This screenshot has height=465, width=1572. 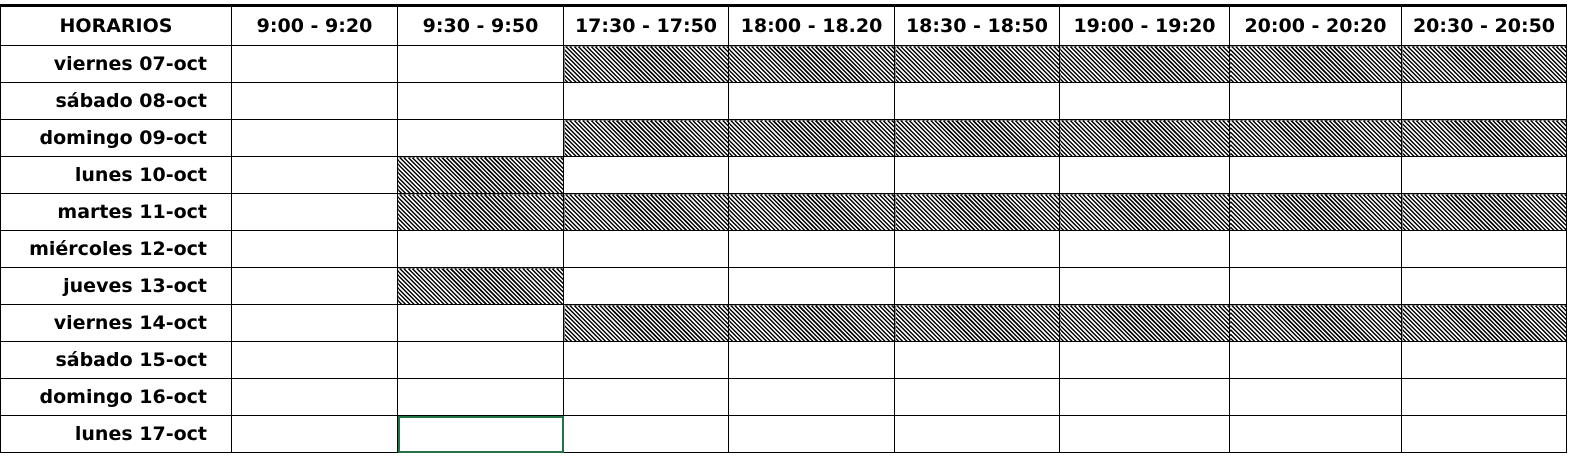 What do you see at coordinates (480, 25) in the screenshot?
I see `time-slot-header: 9:30 - 9:50` at bounding box center [480, 25].